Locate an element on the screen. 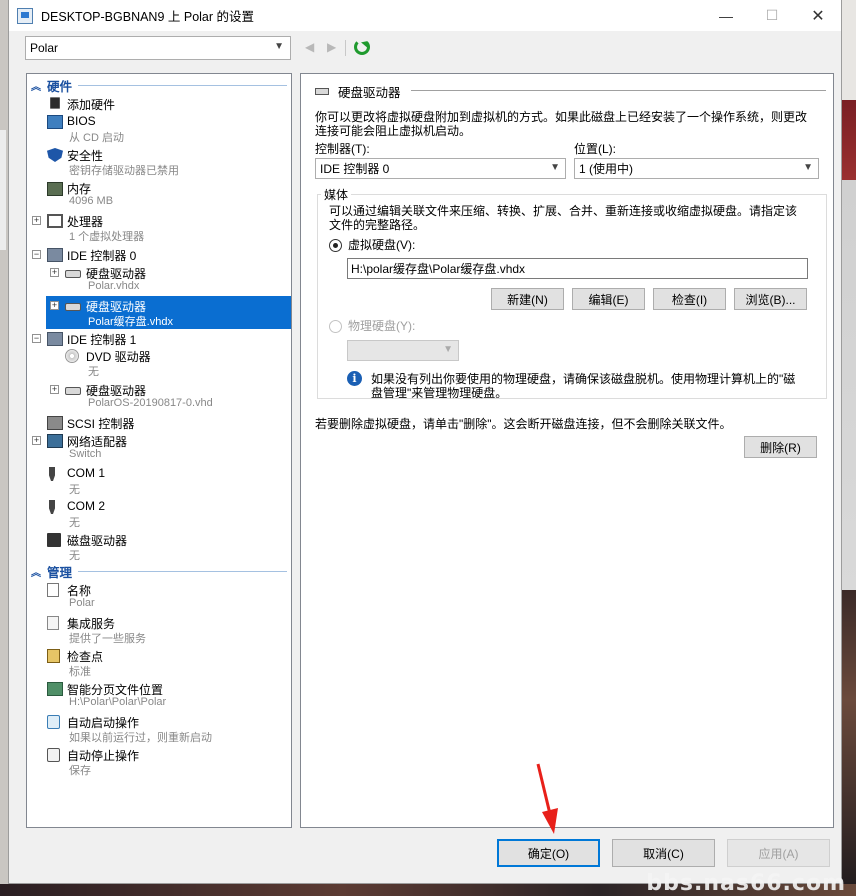 Image resolution: width=856 pixels, height=896 pixels. close-button: ✕ is located at coordinates (818, 15).